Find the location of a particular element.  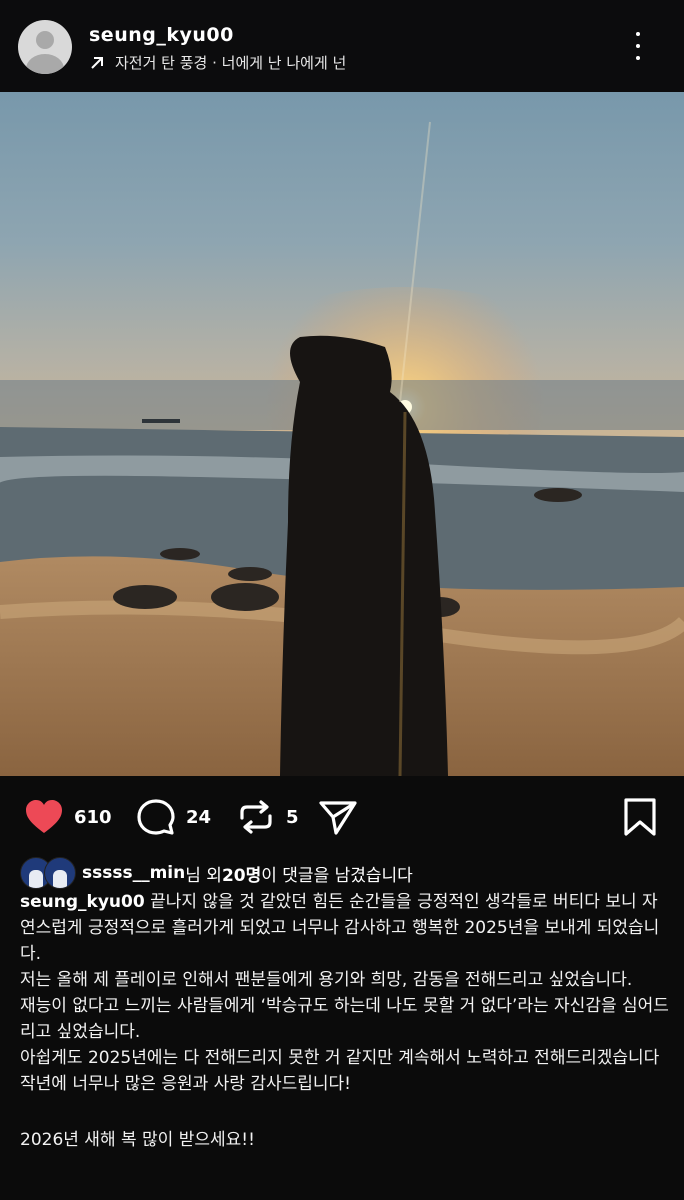

username: seung_kyu00 is located at coordinates (161, 35).